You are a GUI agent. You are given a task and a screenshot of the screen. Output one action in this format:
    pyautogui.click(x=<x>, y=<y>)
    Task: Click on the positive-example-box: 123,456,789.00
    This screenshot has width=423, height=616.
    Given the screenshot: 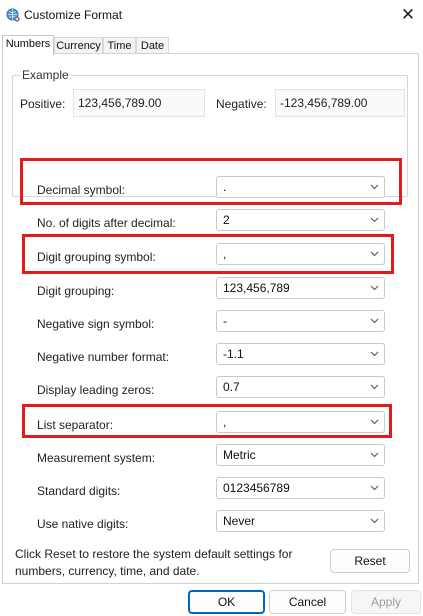 What is the action you would take?
    pyautogui.click(x=139, y=103)
    